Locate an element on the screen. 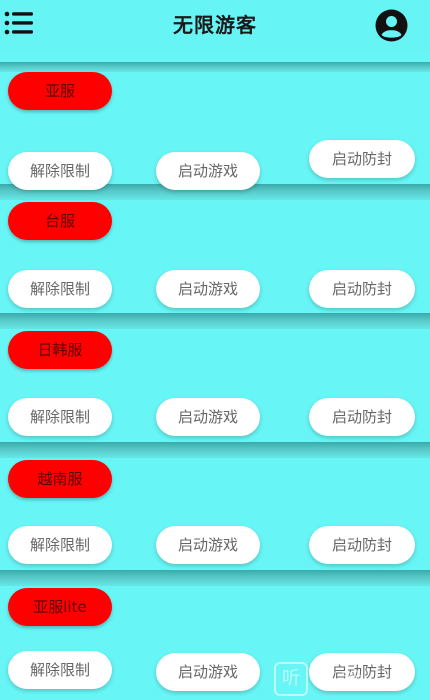 This screenshot has width=430, height=700. watermark-logo-icon: 听 is located at coordinates (291, 679).